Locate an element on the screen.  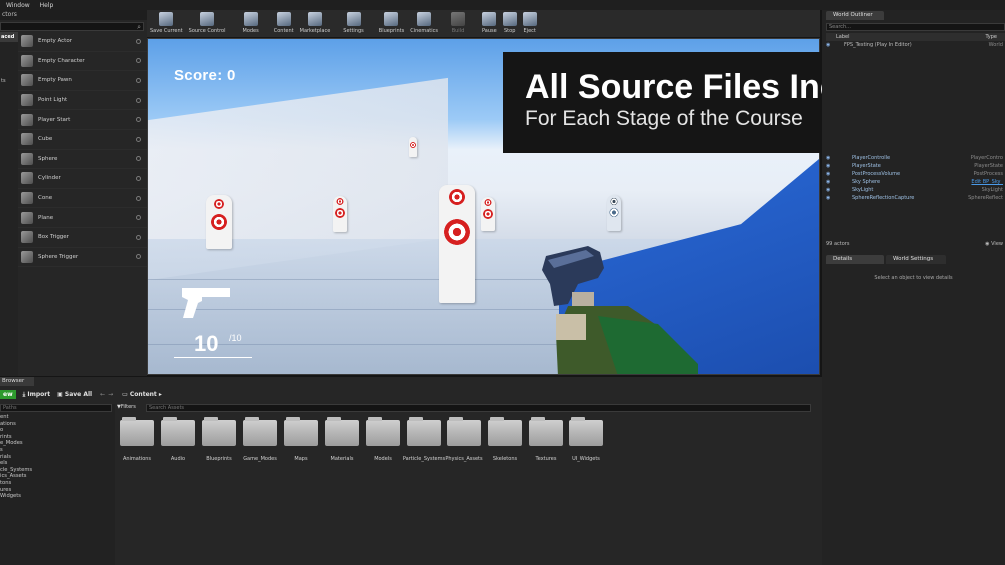
content-browser-tab: Browser is located at coordinates (17, 381).